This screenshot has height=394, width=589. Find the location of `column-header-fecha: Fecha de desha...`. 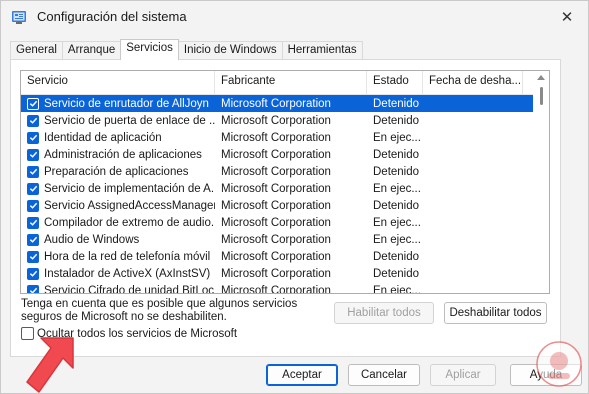

column-header-fecha: Fecha de desha... is located at coordinates (473, 83).